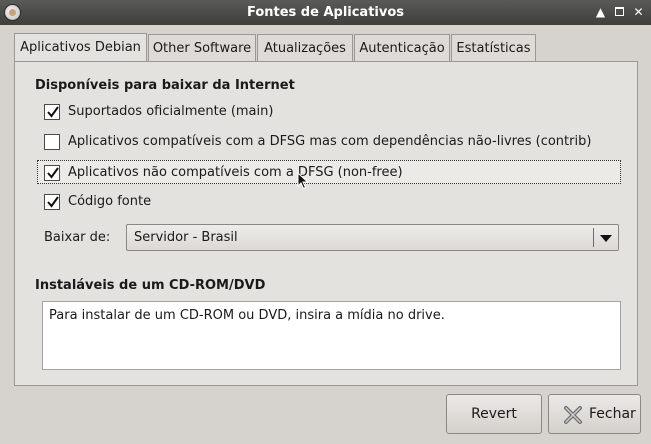  I want to click on download-from-label: Baixar de:, so click(77, 237).